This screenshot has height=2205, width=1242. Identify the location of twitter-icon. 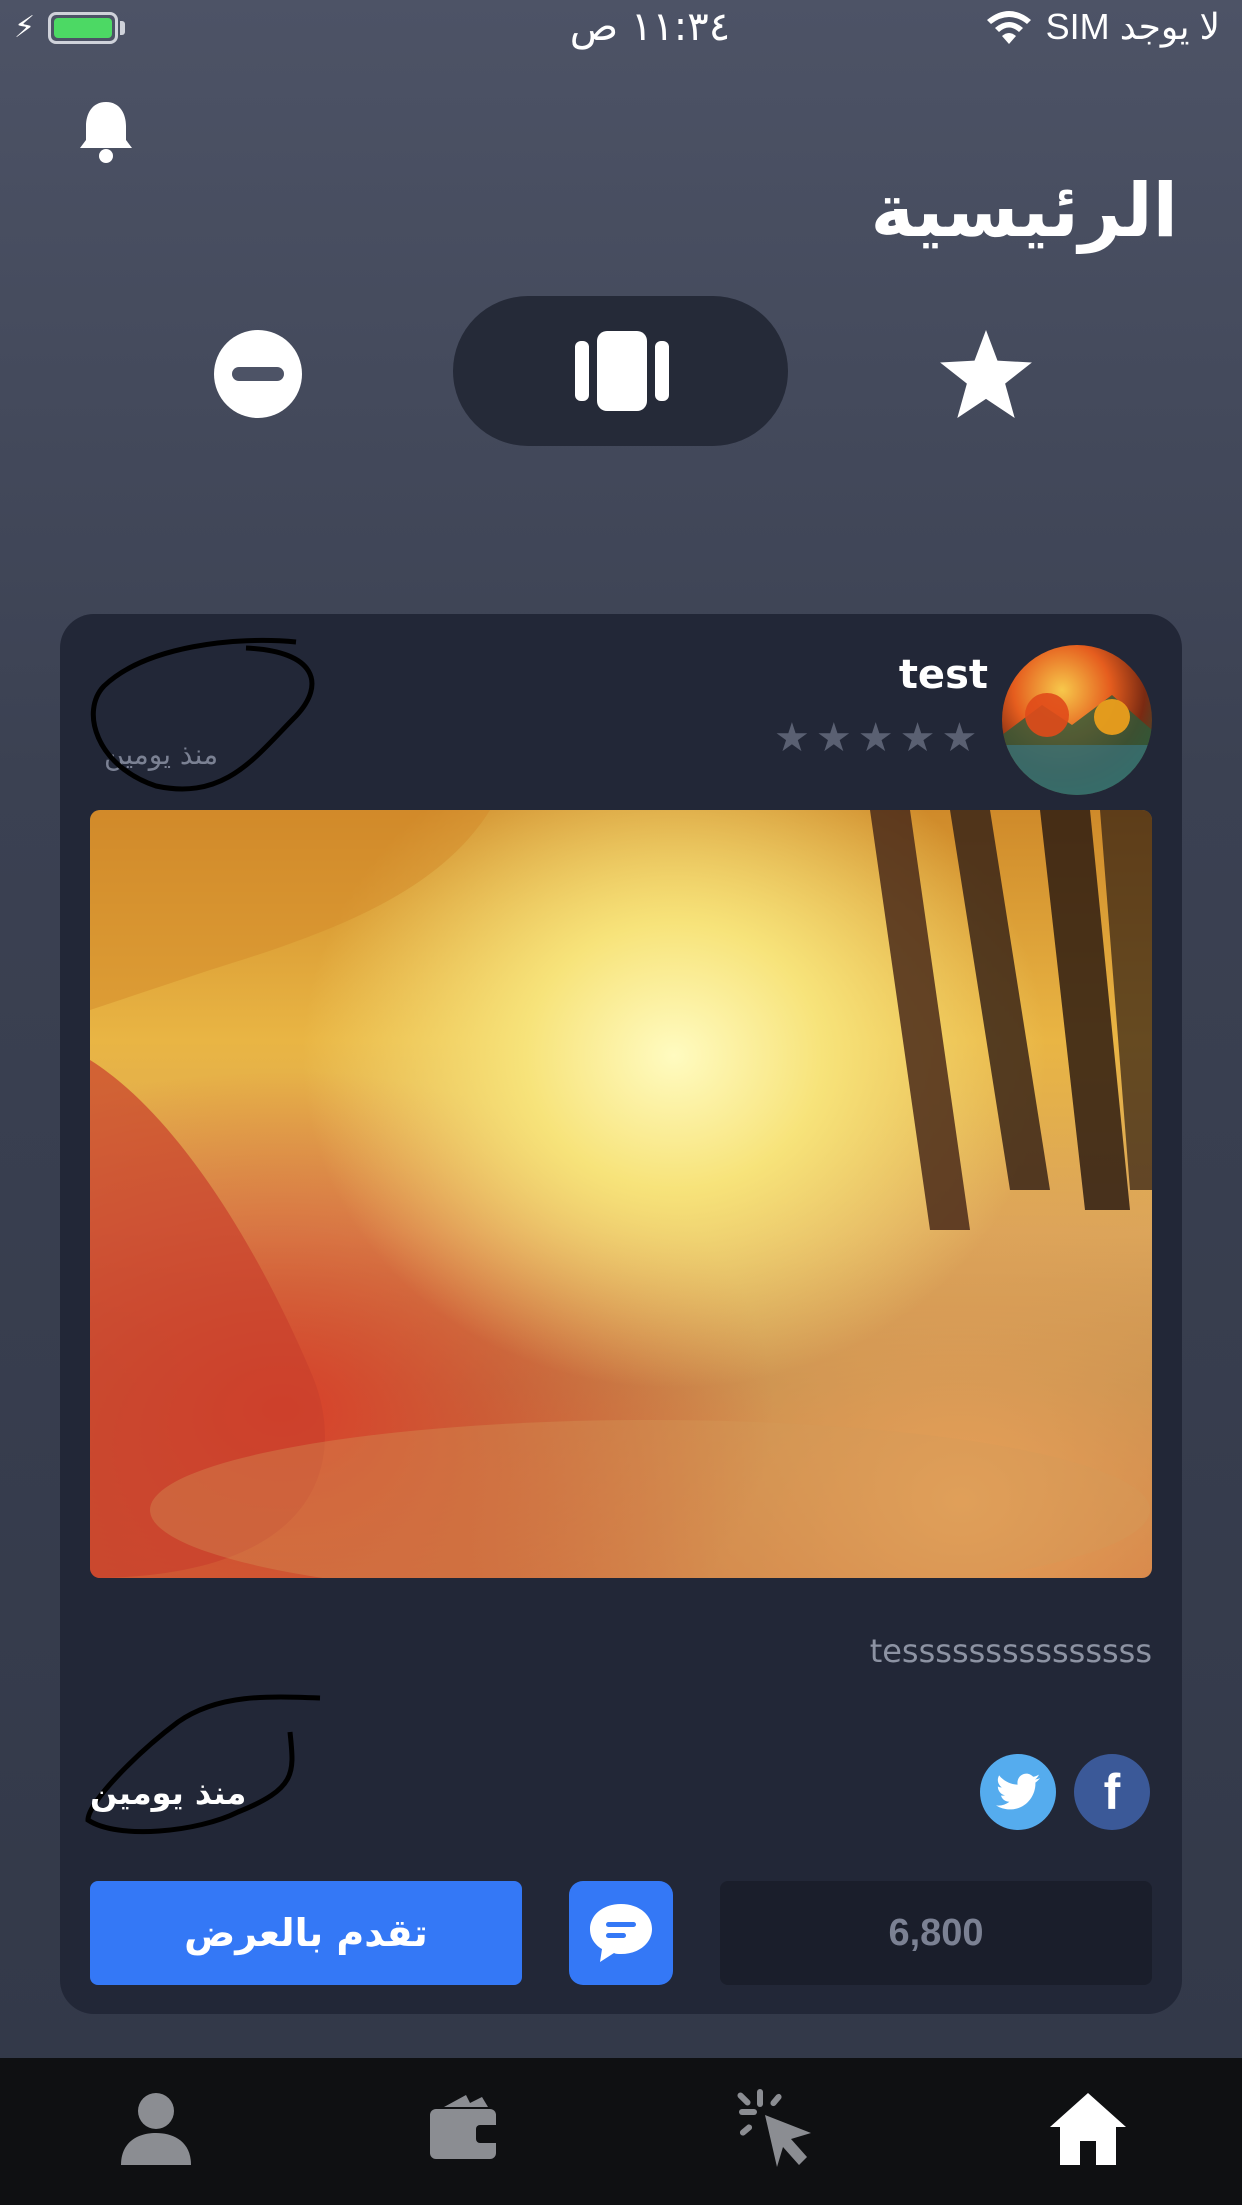
(1018, 1791).